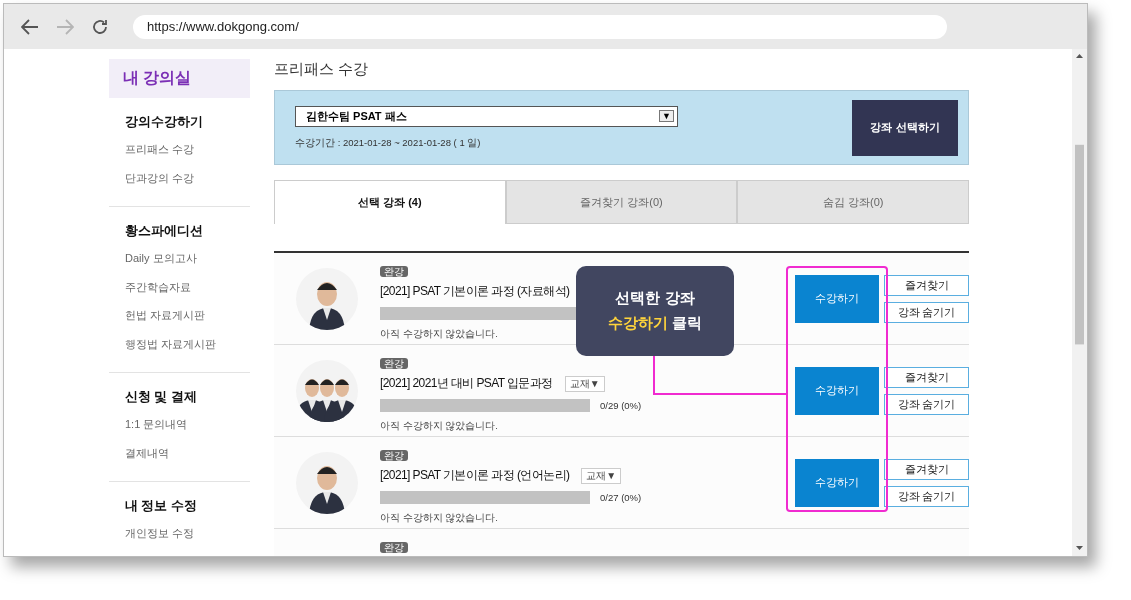 This screenshot has width=1131, height=600. What do you see at coordinates (388, 143) in the screenshot?
I see `period-text: 수강기간 : 2021-01-28 ~ 2021-01-28 ( 1 일)` at bounding box center [388, 143].